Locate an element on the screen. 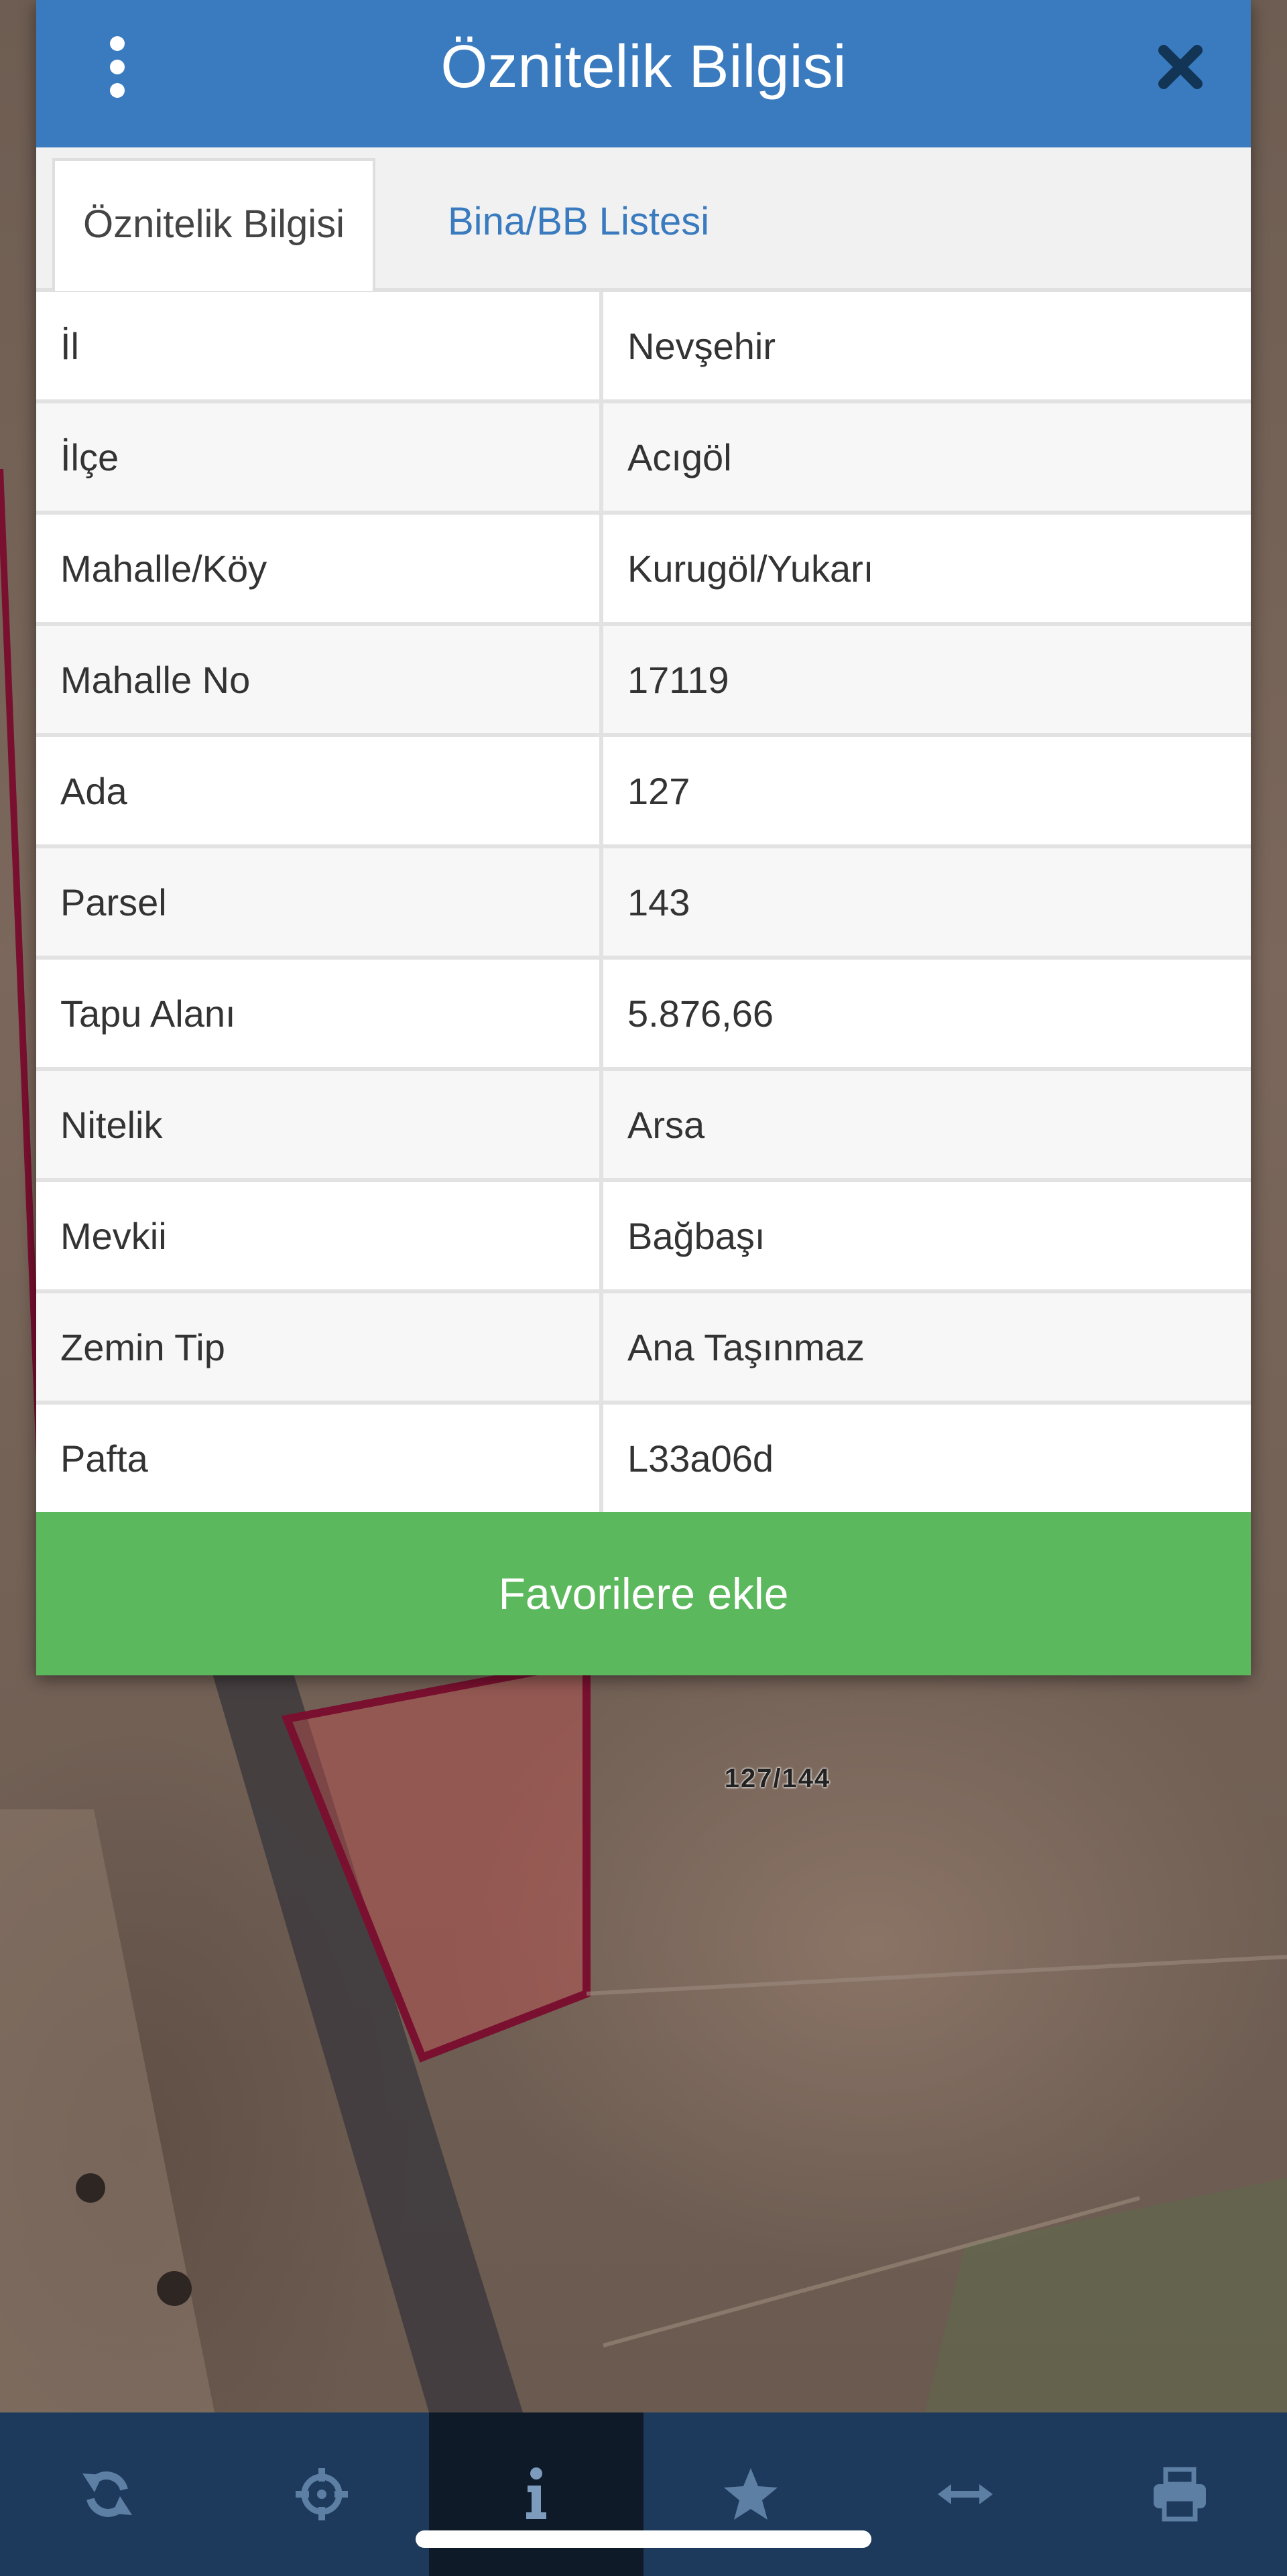 This screenshot has width=1287, height=2576. table-row: Mevkii Bağbaşı is located at coordinates (643, 1235).